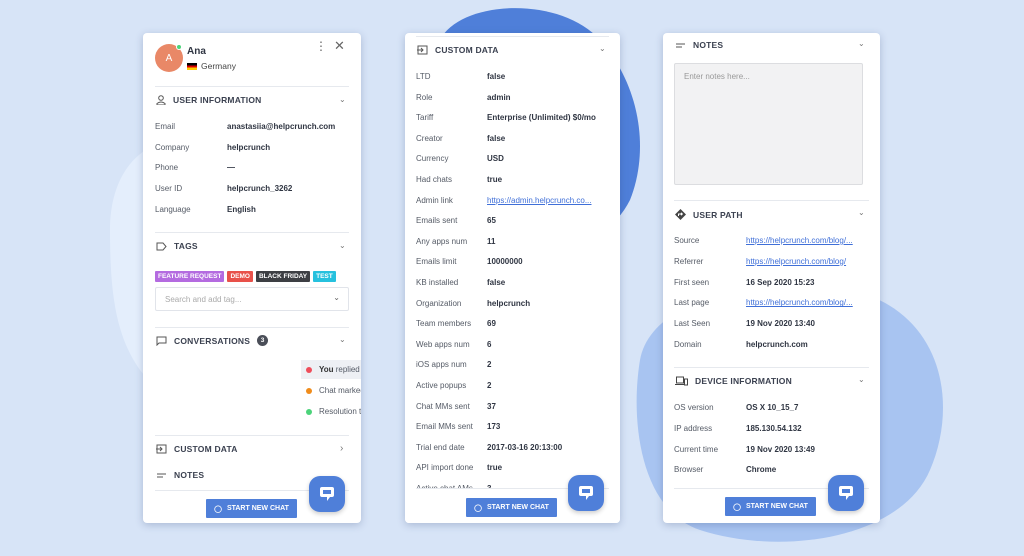  I want to click on devices-icon, so click(681, 381).